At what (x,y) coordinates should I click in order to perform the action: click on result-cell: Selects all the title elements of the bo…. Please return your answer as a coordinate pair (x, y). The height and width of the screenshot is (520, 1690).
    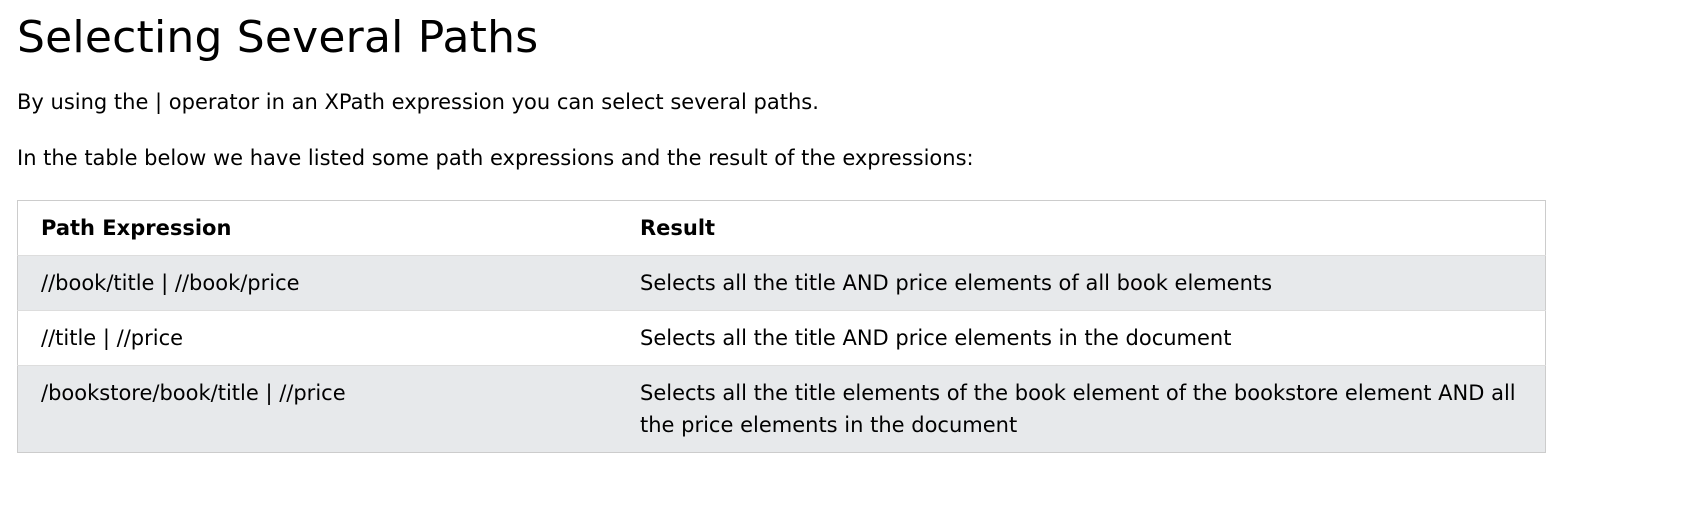
    Looking at the image, I should click on (1078, 409).